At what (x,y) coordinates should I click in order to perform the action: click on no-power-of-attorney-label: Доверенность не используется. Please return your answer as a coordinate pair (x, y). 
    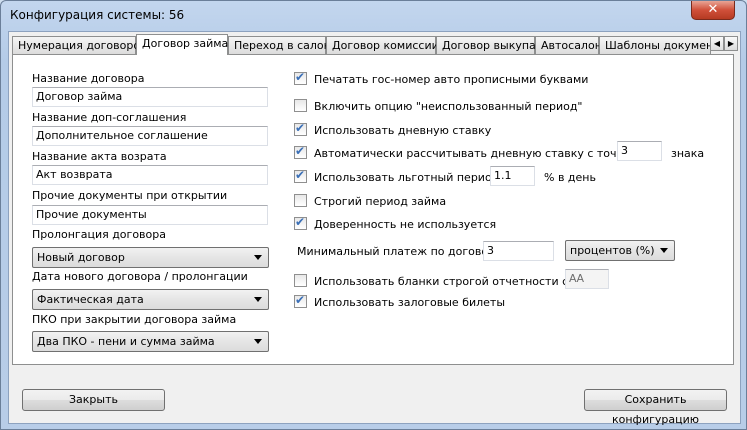
    Looking at the image, I should click on (405, 224).